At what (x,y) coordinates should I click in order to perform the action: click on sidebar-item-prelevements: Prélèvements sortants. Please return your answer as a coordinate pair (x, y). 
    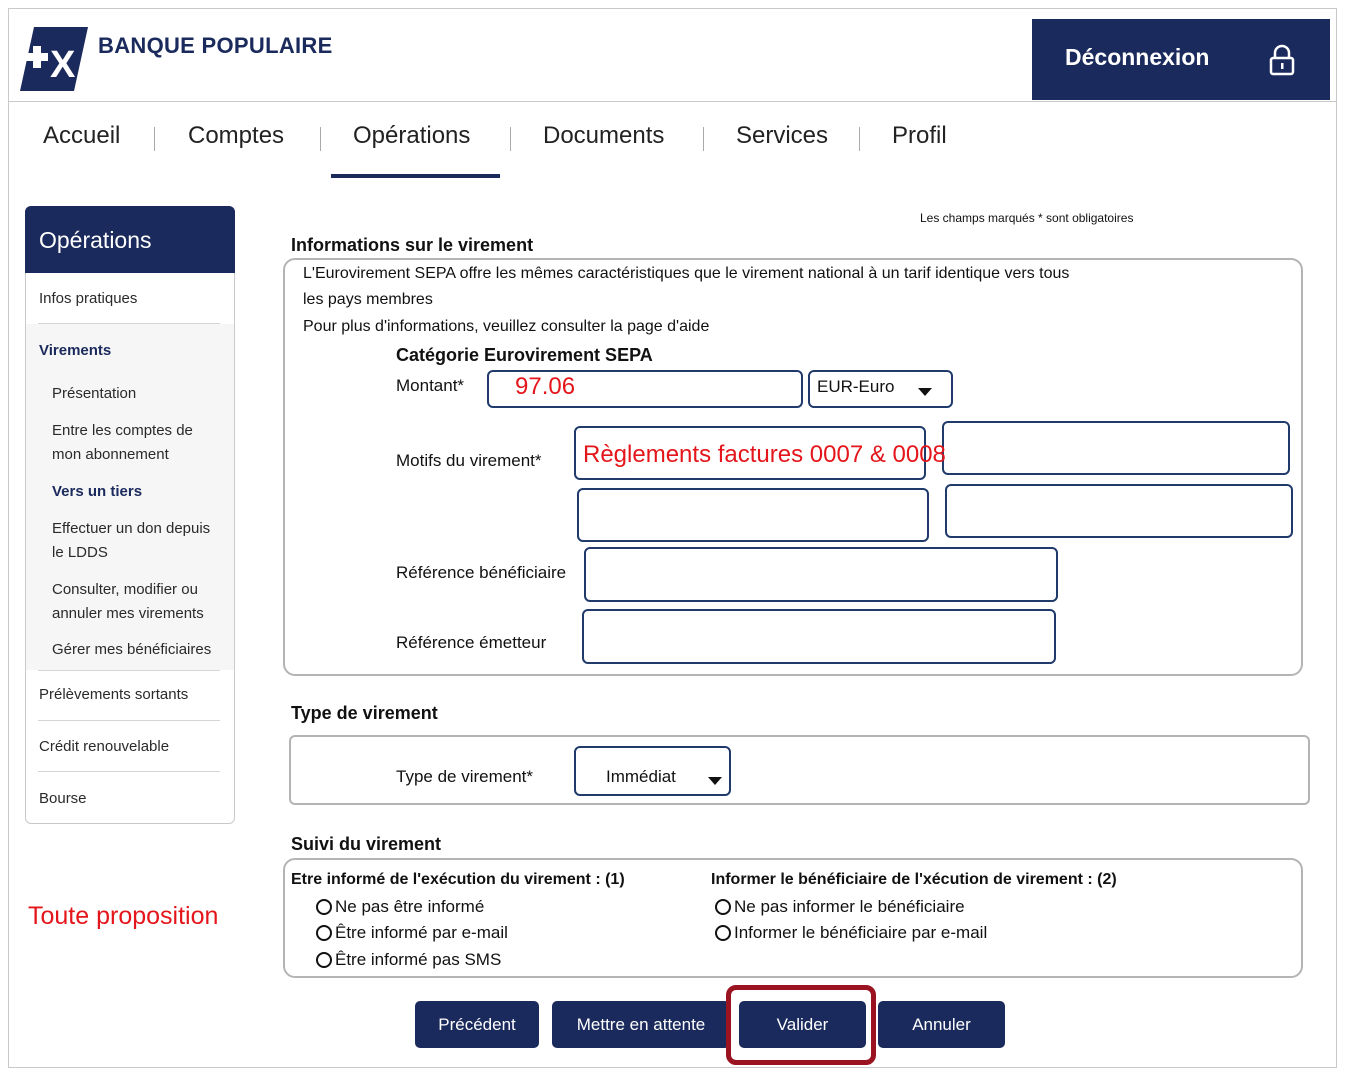
    Looking at the image, I should click on (113, 695).